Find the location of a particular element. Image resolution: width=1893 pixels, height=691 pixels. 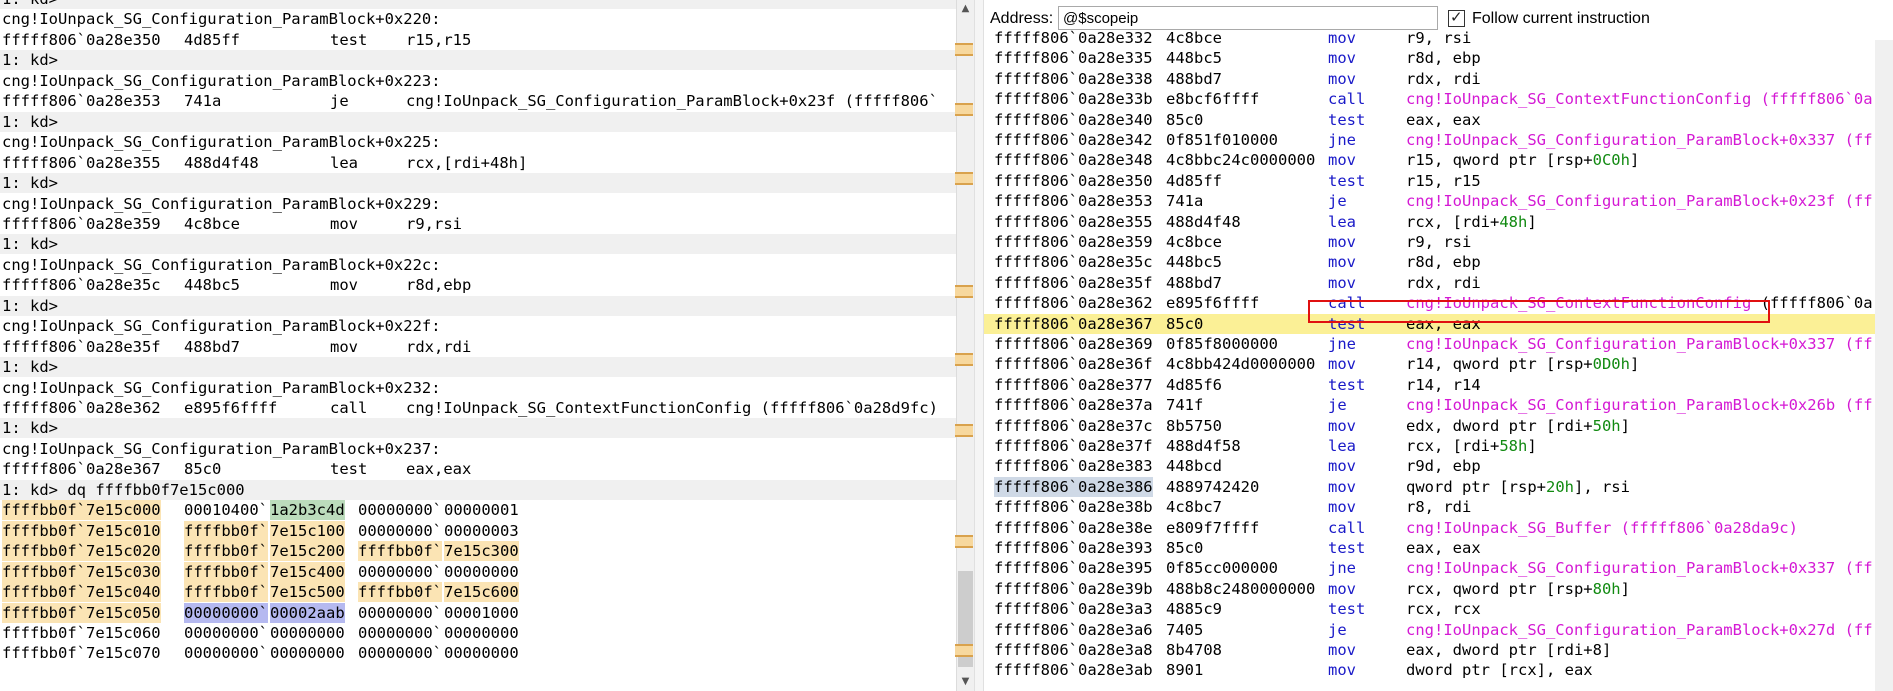

disasm-address: fffff806`0a28e3ab is located at coordinates (1073, 670).